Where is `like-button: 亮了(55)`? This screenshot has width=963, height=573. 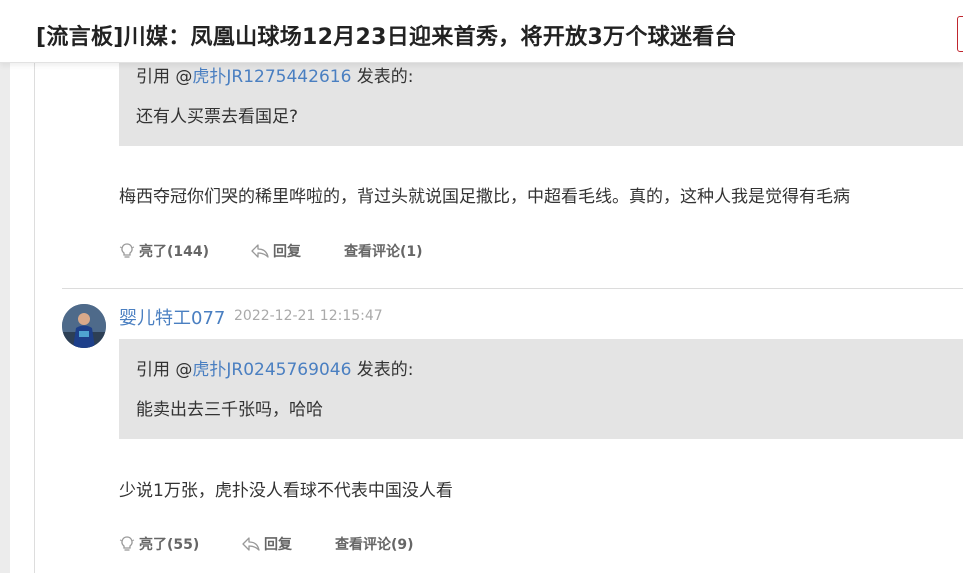 like-button: 亮了(55) is located at coordinates (159, 544).